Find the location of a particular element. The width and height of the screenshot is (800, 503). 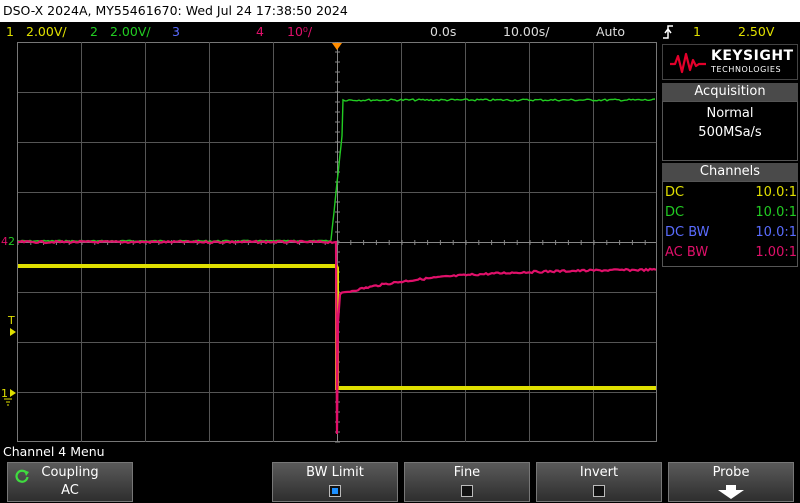

brand-name: KEYSIGHT is located at coordinates (752, 56).